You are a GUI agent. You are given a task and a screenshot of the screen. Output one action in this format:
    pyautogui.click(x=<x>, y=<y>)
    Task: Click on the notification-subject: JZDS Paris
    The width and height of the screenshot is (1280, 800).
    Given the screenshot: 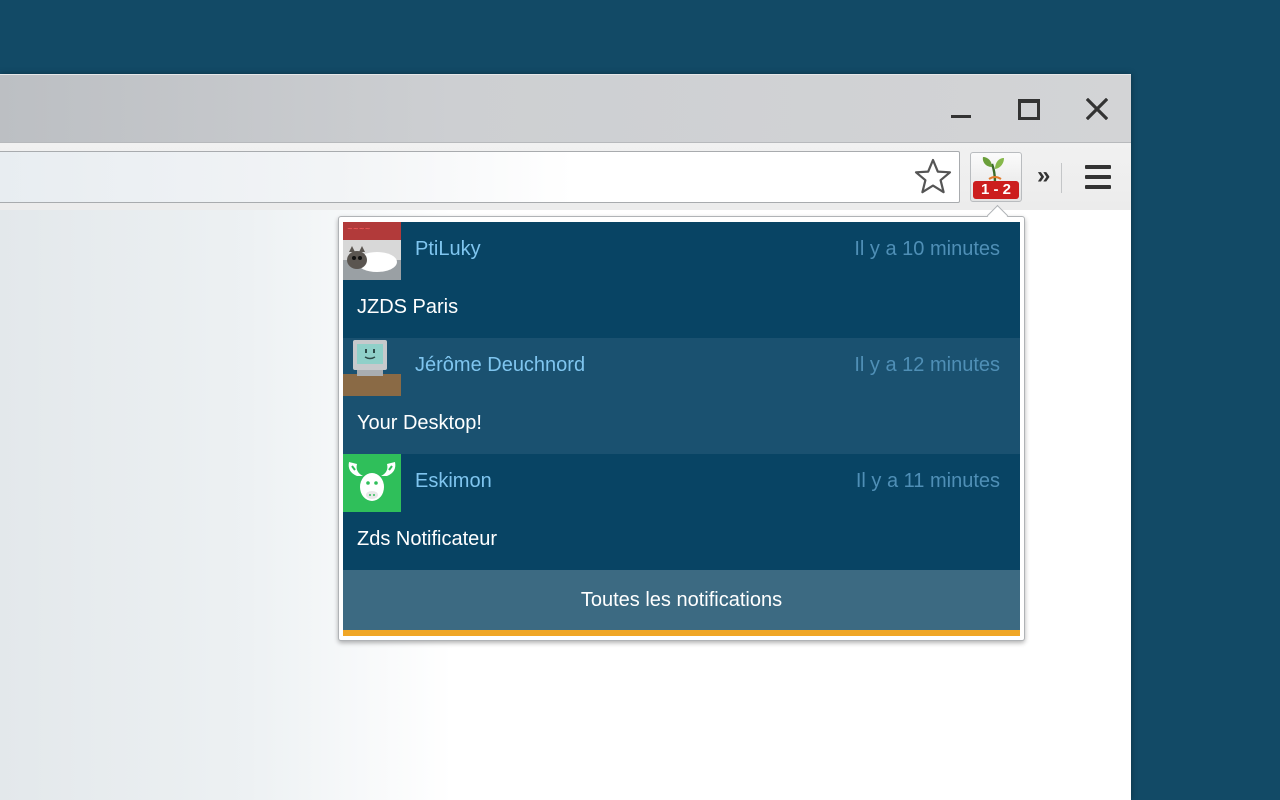 What is the action you would take?
    pyautogui.click(x=408, y=307)
    